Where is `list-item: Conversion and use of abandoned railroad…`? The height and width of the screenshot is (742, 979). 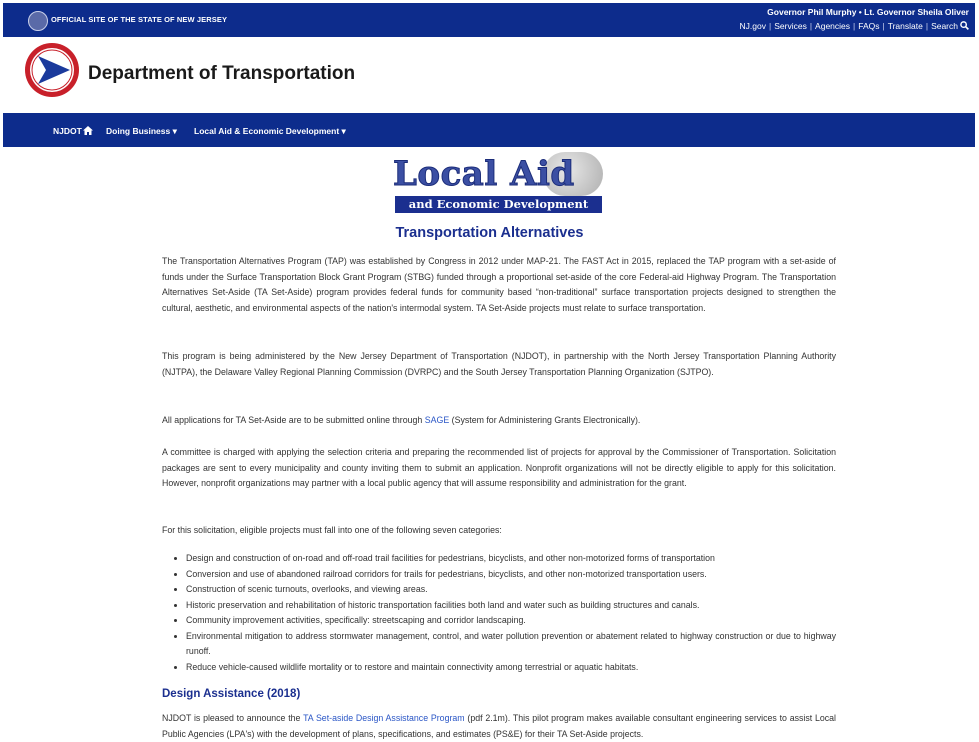 list-item: Conversion and use of abandoned railroad… is located at coordinates (511, 575).